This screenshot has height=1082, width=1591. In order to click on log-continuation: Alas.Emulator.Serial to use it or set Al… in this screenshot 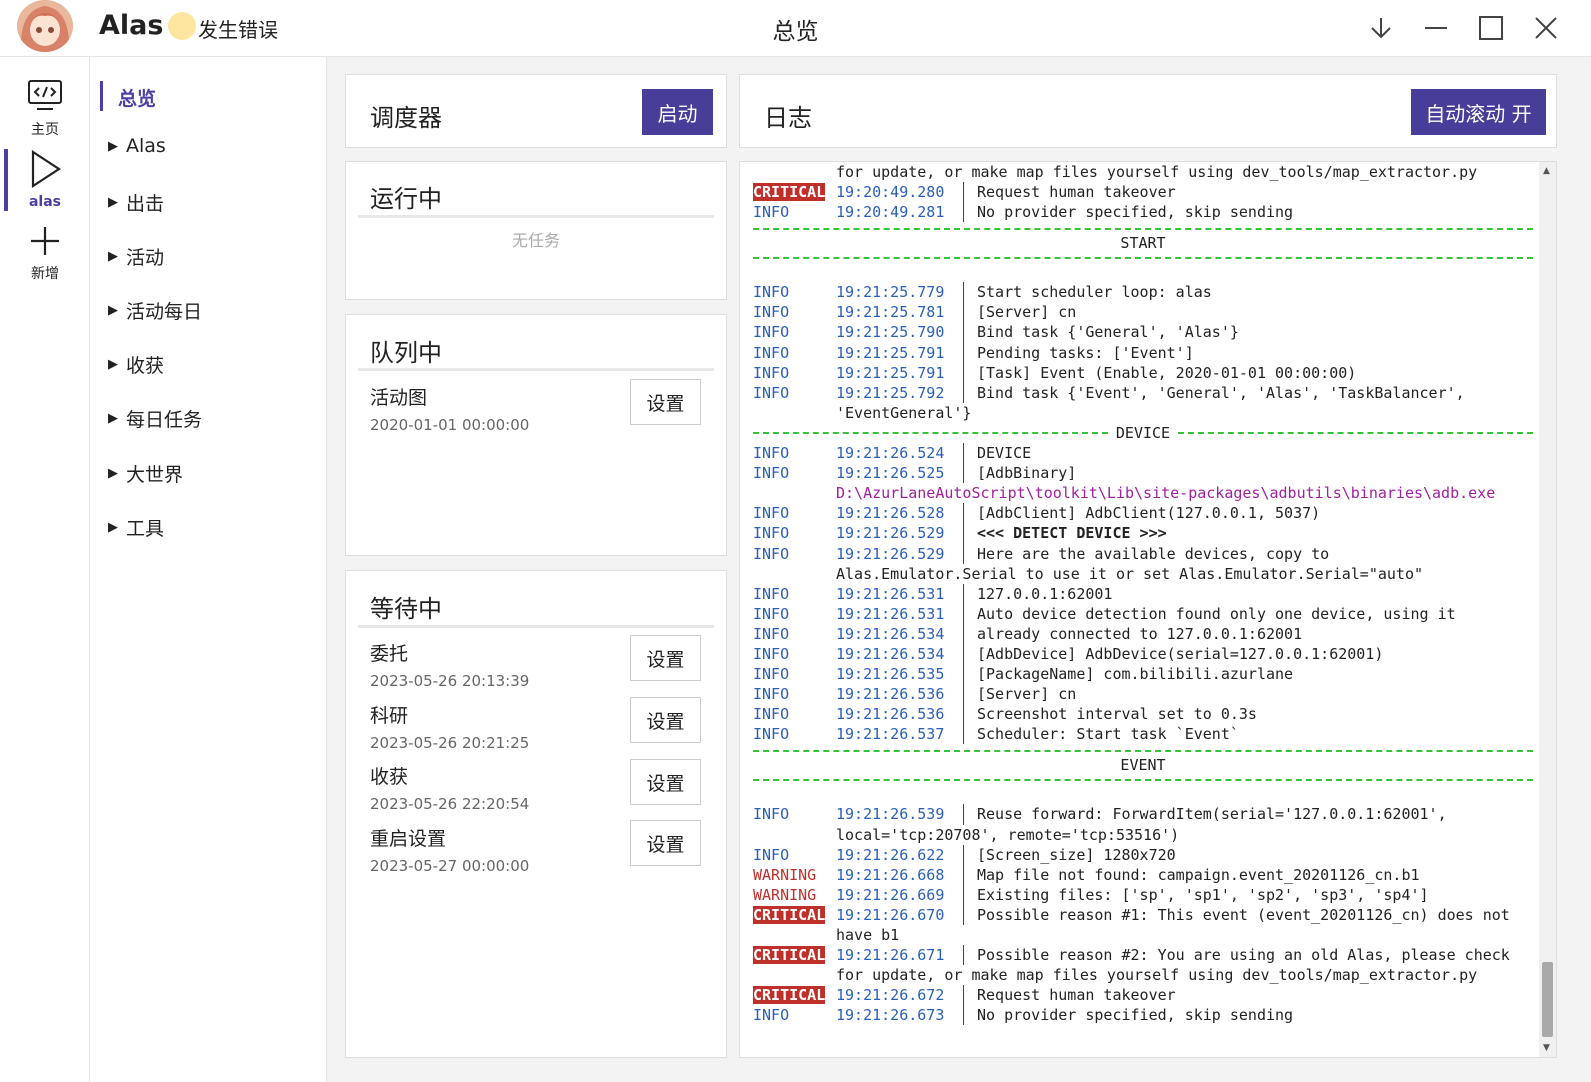, I will do `click(1129, 573)`.